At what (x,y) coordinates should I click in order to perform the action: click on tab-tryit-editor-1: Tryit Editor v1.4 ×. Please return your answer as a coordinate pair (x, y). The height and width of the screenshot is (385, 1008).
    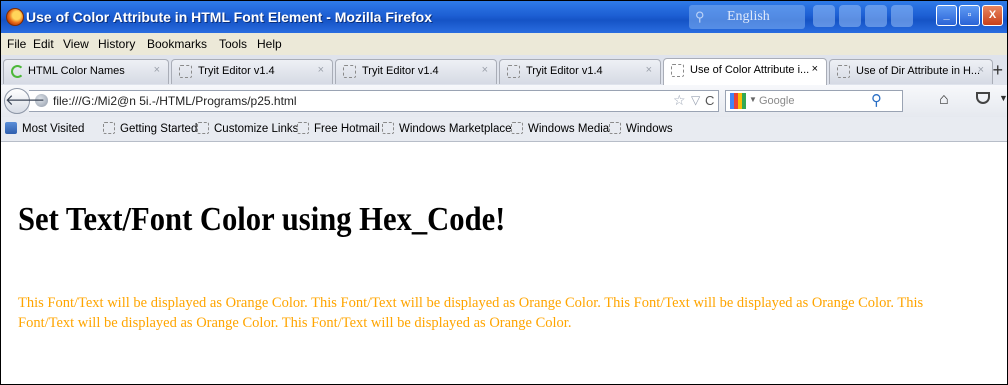
    Looking at the image, I should click on (252, 71).